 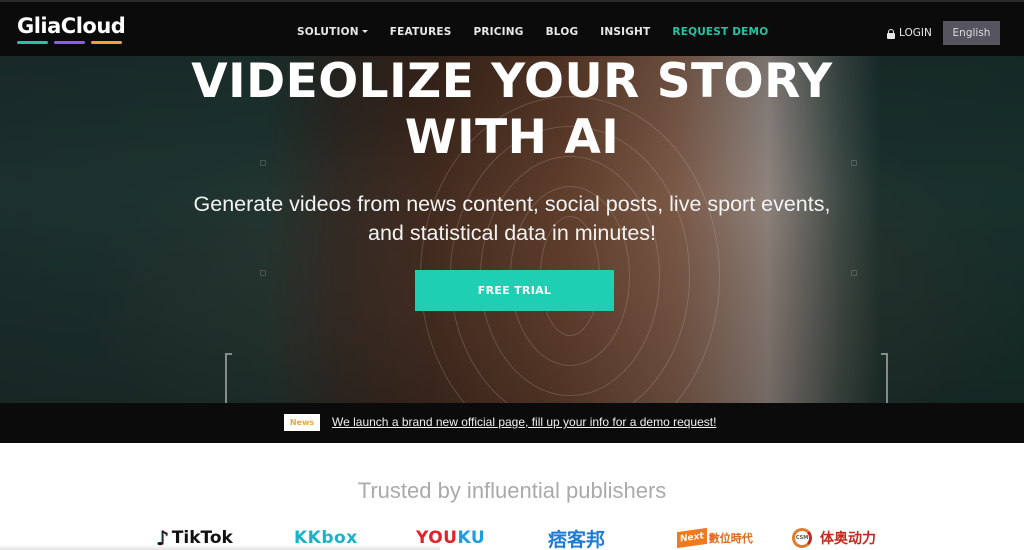 I want to click on csm-logo: CSM 体奥动力, so click(x=834, y=538).